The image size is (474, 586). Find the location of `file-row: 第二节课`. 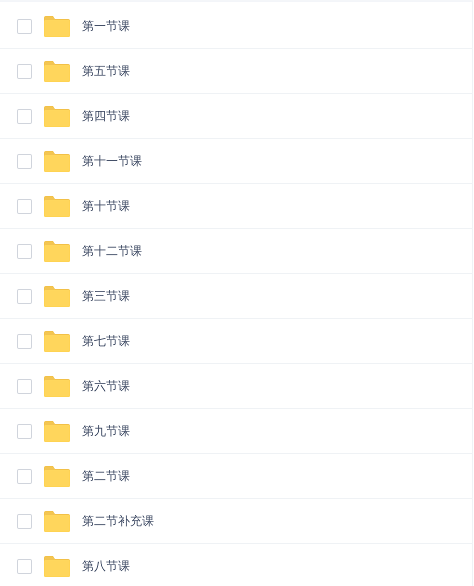

file-row: 第二节课 is located at coordinates (236, 476).